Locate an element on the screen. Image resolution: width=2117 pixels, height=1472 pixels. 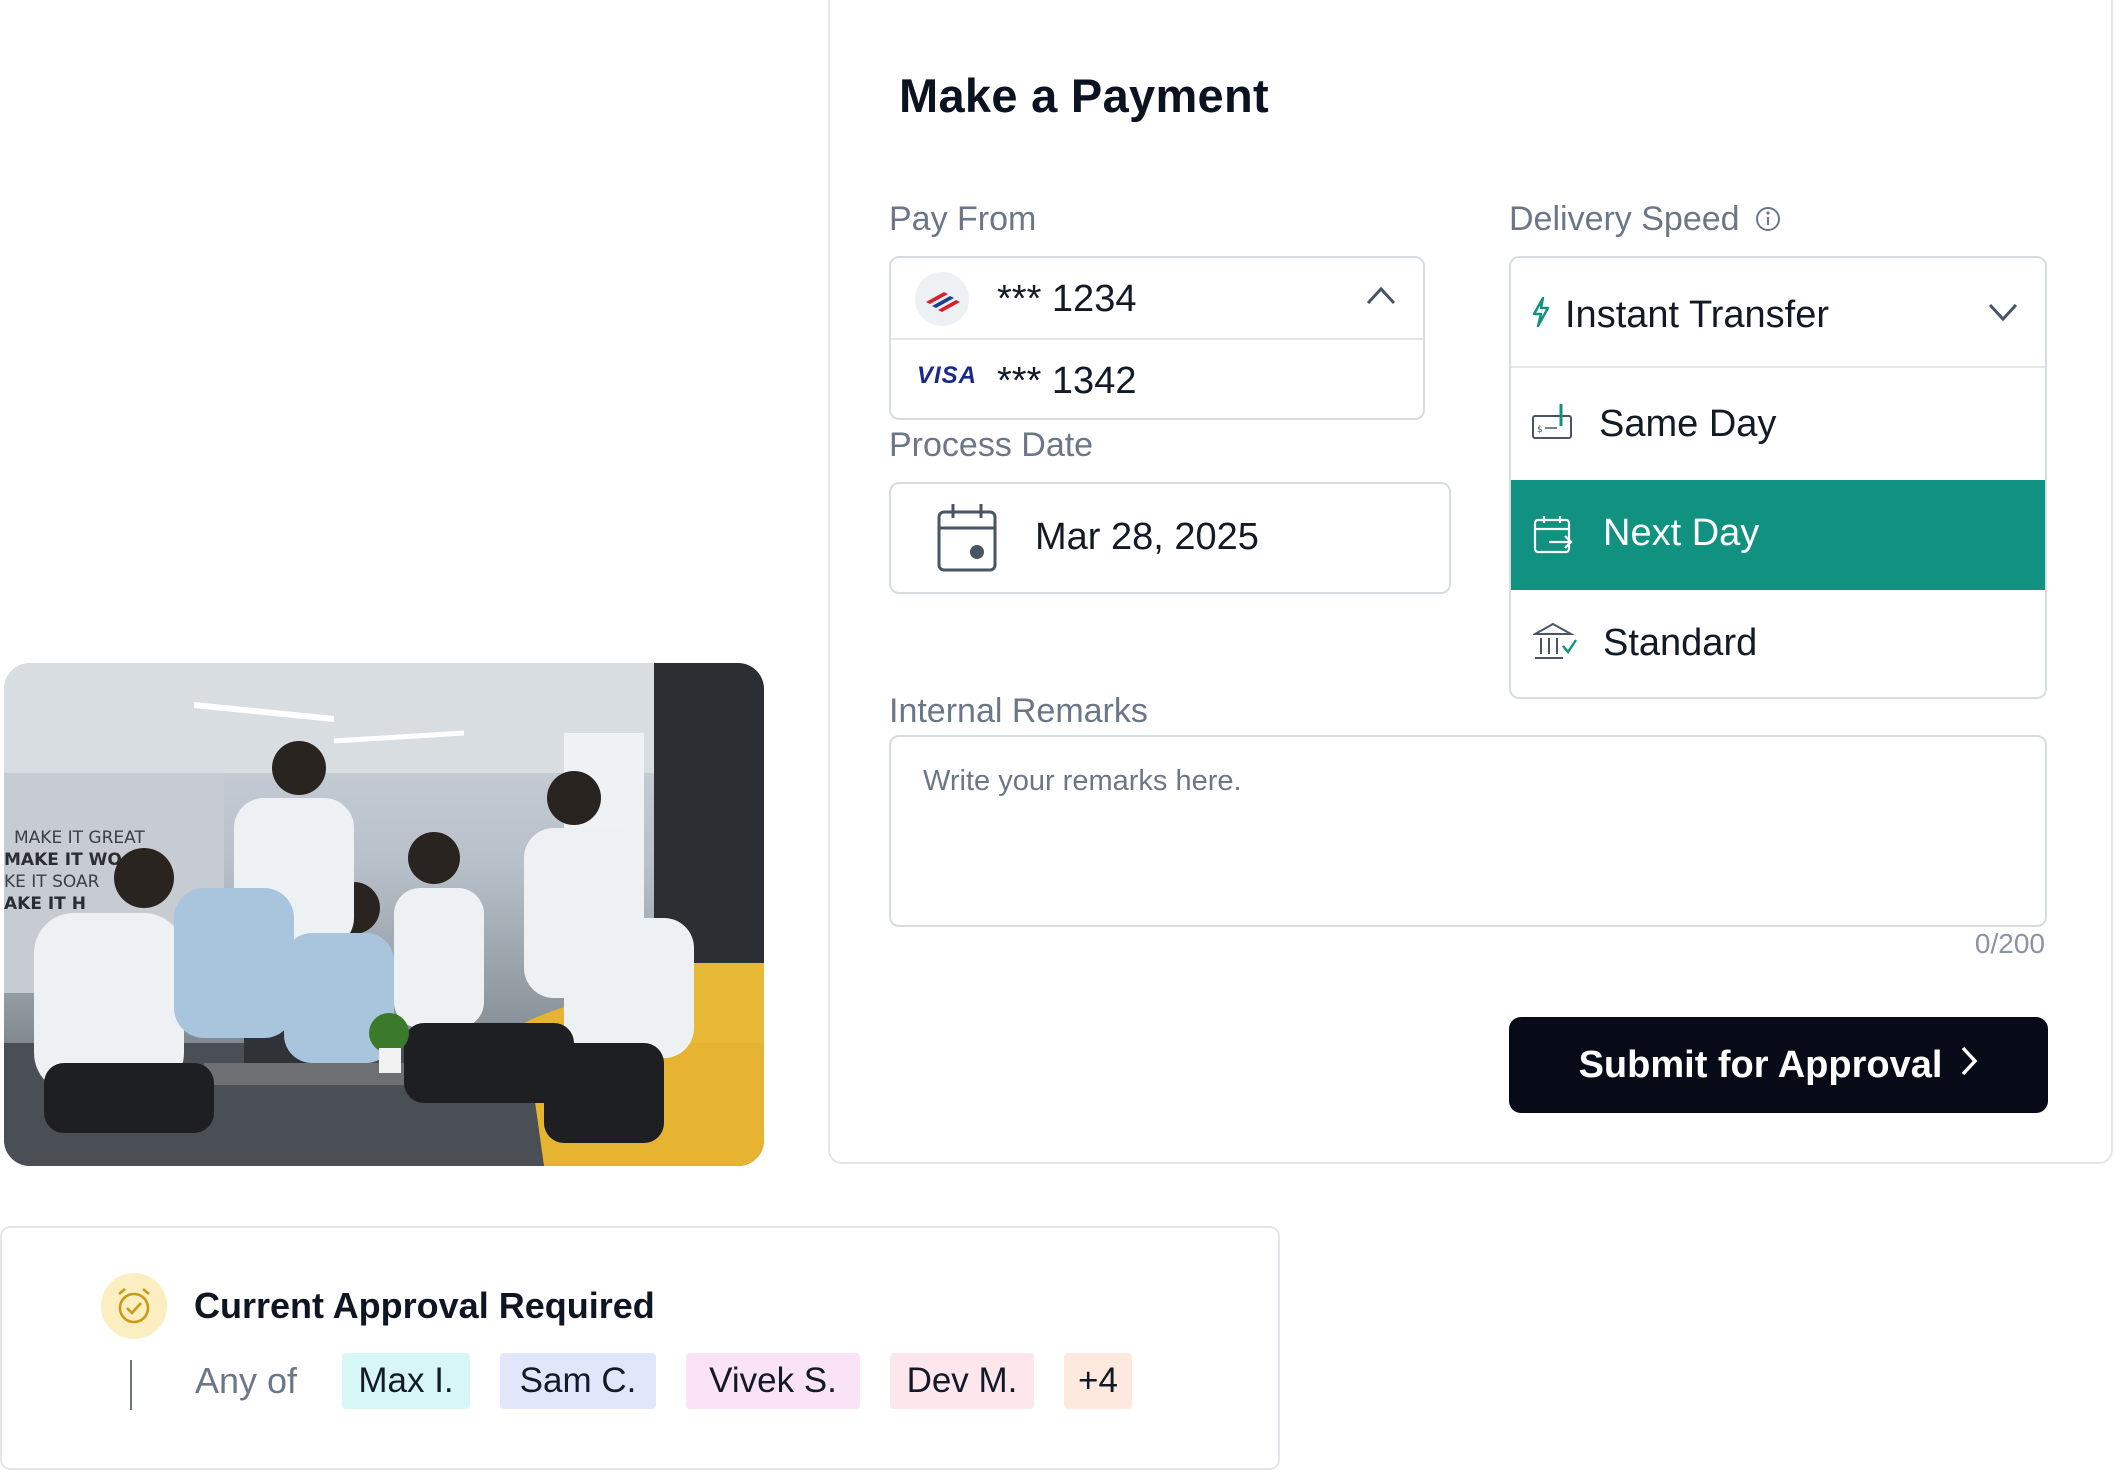
bank-flag-logo-icon is located at coordinates (942, 299).